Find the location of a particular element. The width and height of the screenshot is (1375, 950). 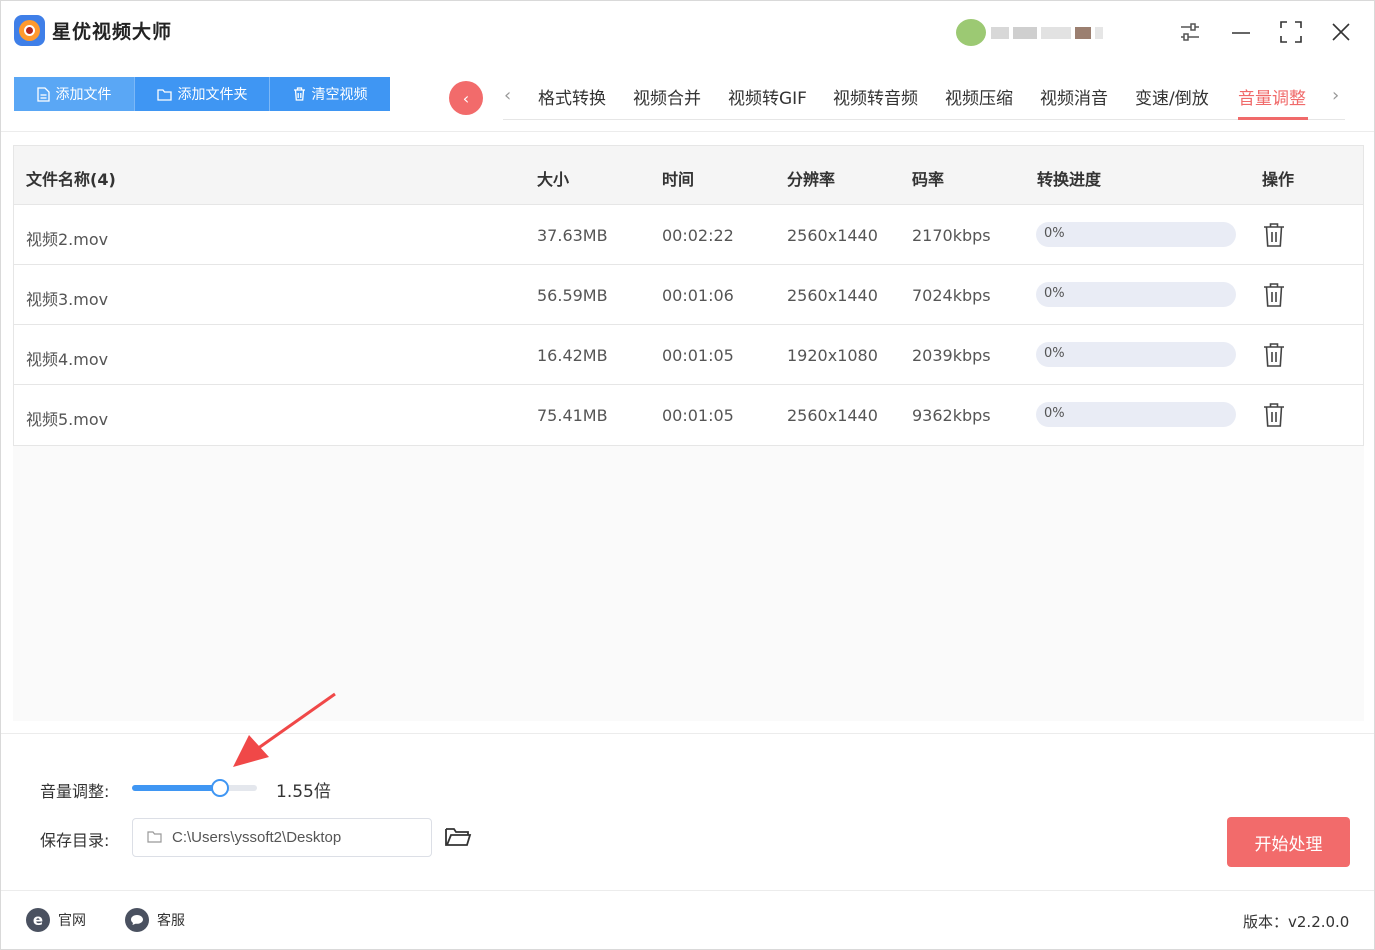

header-bitrate: 码率 is located at coordinates (928, 179).